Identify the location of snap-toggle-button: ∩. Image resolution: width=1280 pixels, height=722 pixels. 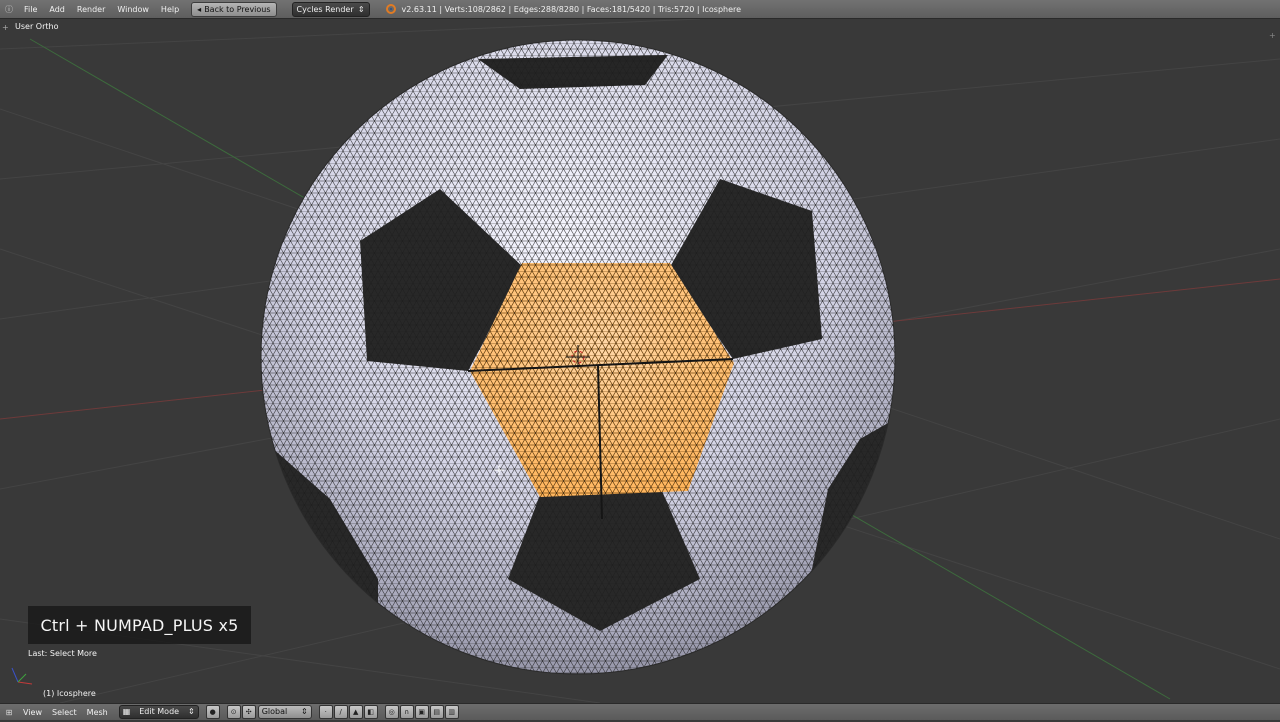
(406, 712).